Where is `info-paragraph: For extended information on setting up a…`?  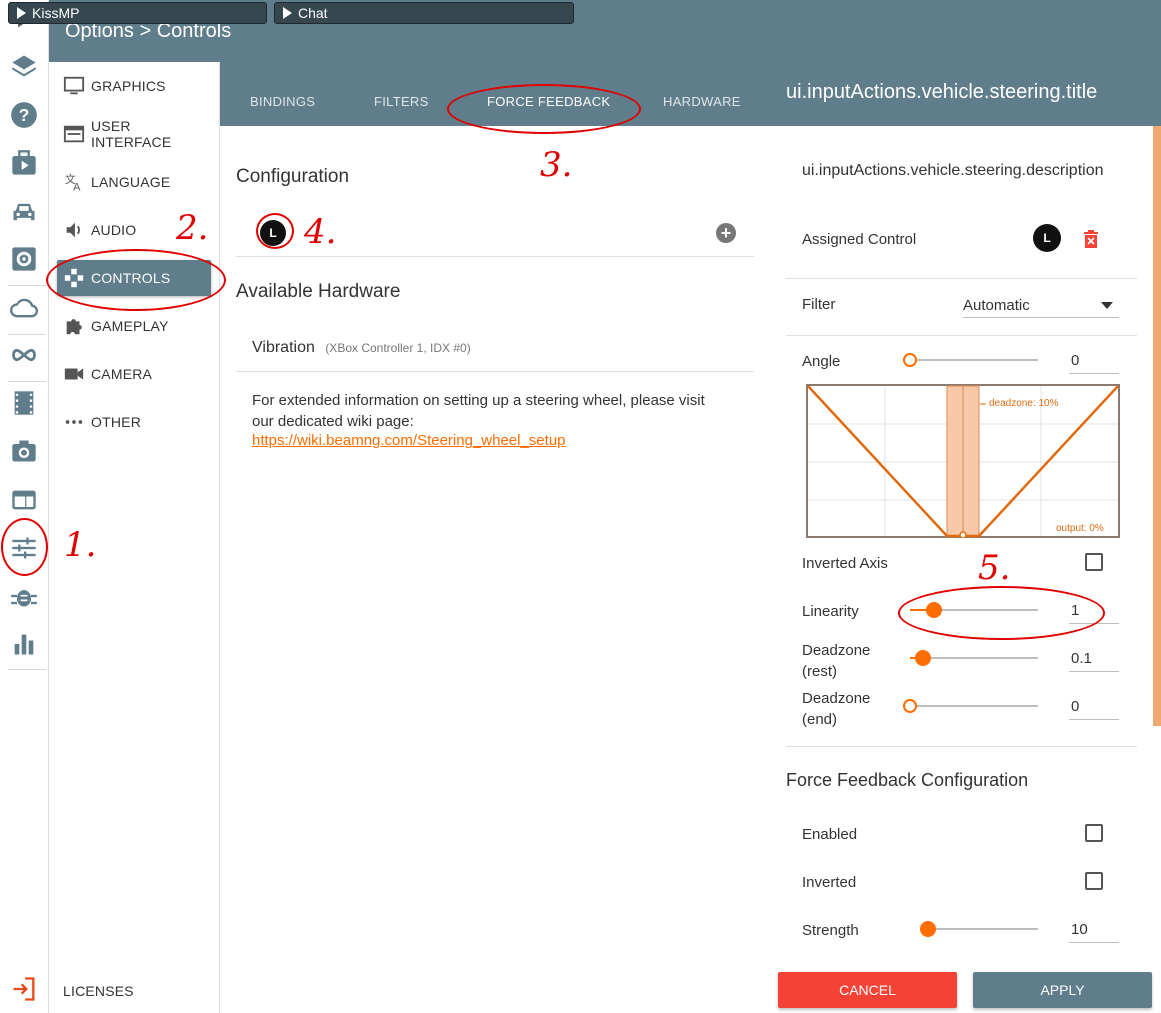 info-paragraph: For extended information on setting up a… is located at coordinates (478, 411).